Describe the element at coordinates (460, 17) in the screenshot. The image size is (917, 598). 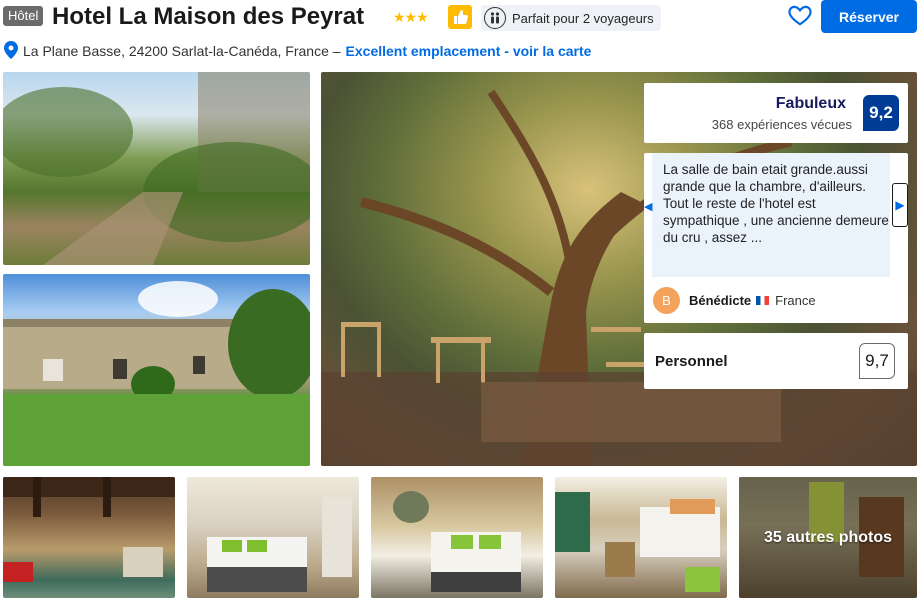
I see `thumbs-up-icon` at that location.